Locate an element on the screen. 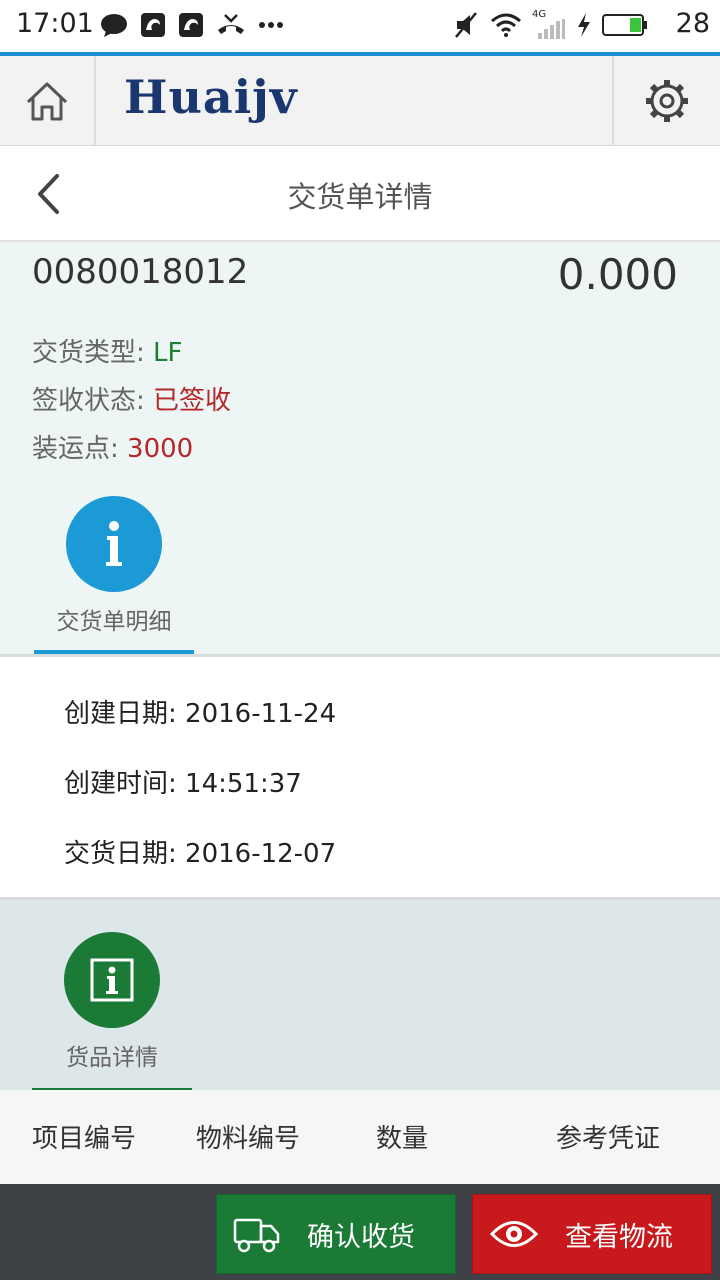 The height and width of the screenshot is (1280, 720). shipping-point-value: 3000 is located at coordinates (160, 449).